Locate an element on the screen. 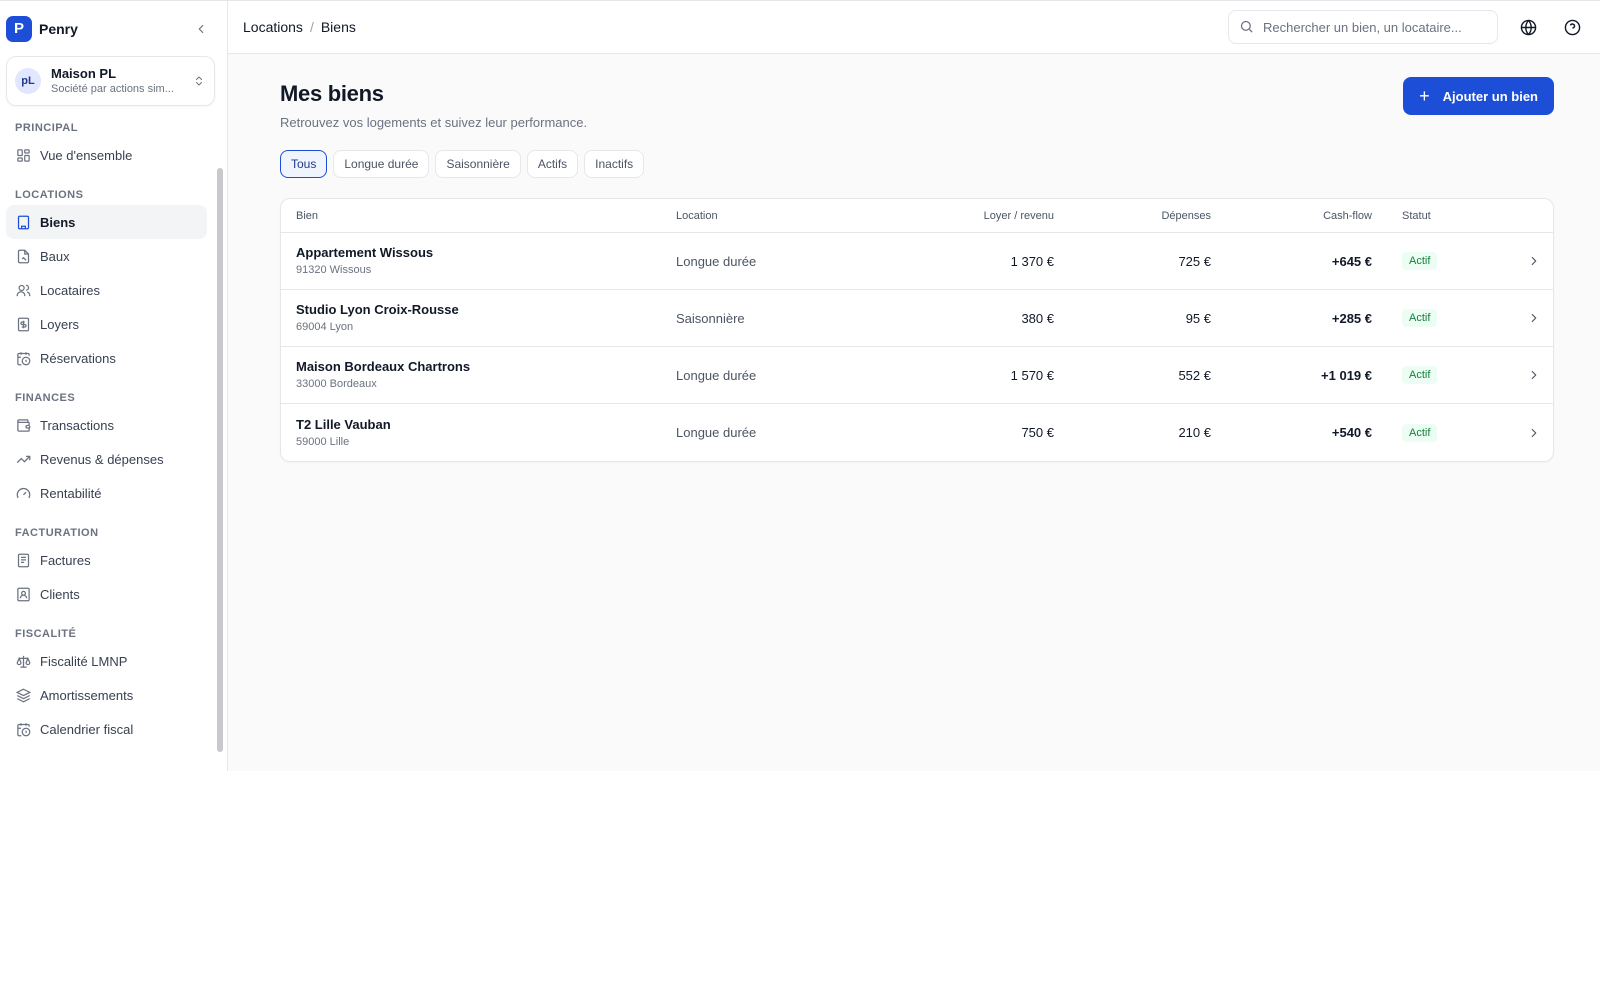 The height and width of the screenshot is (1000, 1600). org-name: Maison PL is located at coordinates (84, 73).